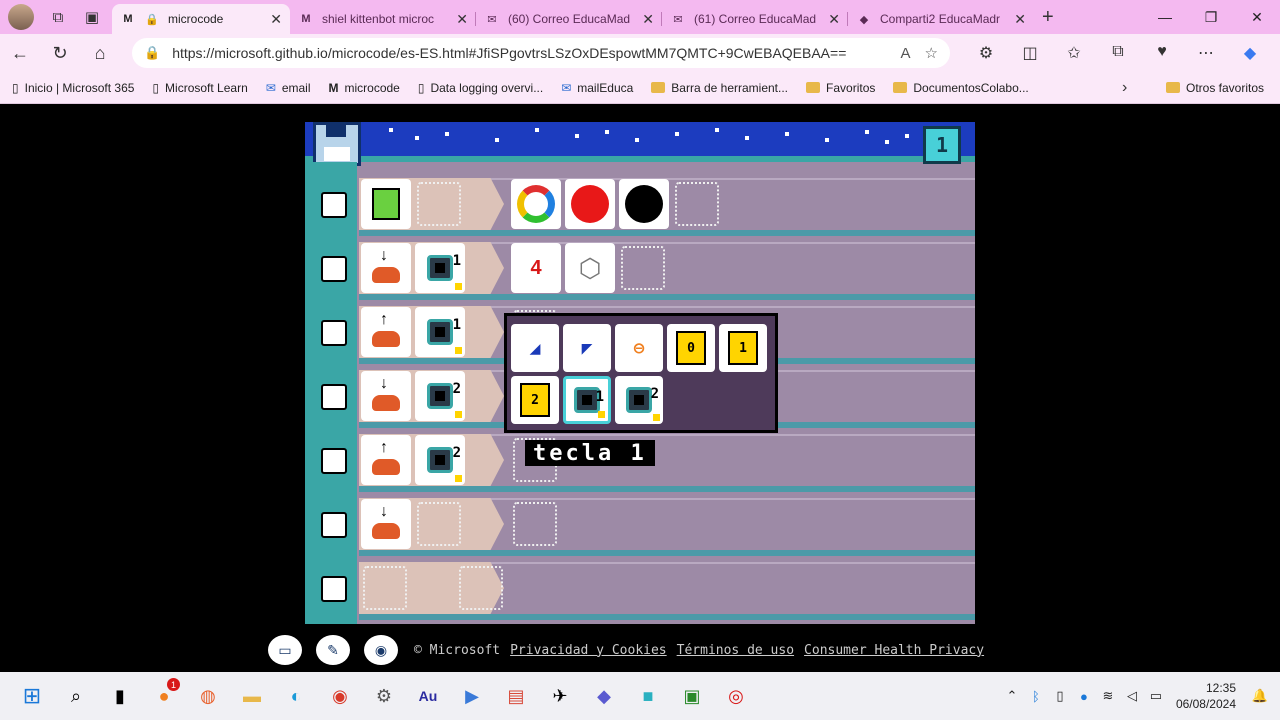 The height and width of the screenshot is (720, 1280). What do you see at coordinates (1206, 696) in the screenshot?
I see `clock: 12:35 06/08/2024` at bounding box center [1206, 696].